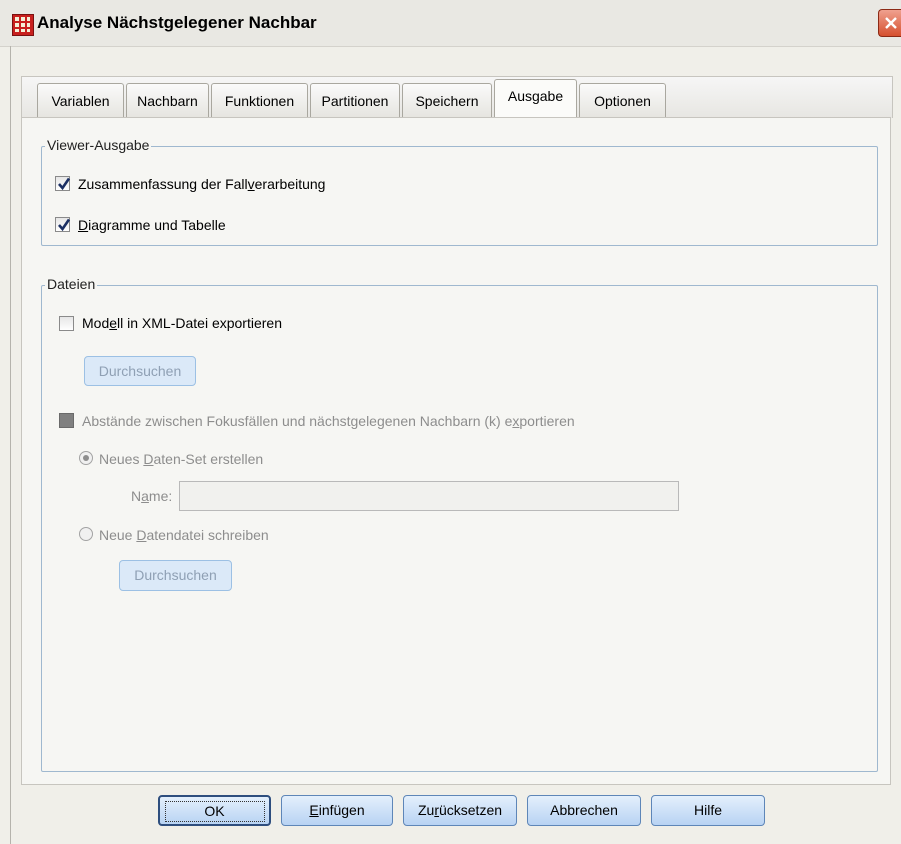 The width and height of the screenshot is (901, 844). I want to click on case-summary-checkbox, so click(63, 183).